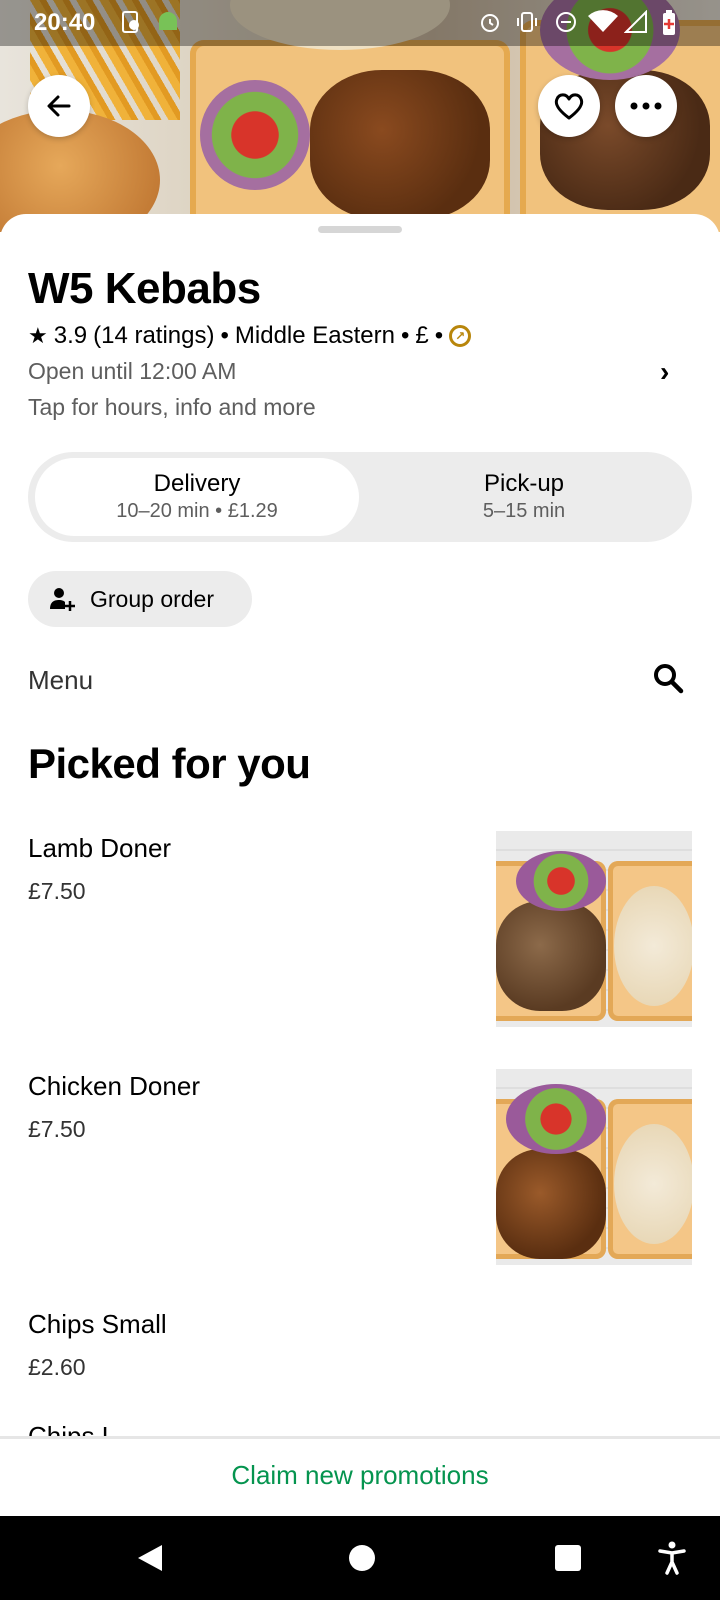 This screenshot has height=1600, width=720. Describe the element at coordinates (38, 335) in the screenshot. I see `star-icon: ★` at that location.